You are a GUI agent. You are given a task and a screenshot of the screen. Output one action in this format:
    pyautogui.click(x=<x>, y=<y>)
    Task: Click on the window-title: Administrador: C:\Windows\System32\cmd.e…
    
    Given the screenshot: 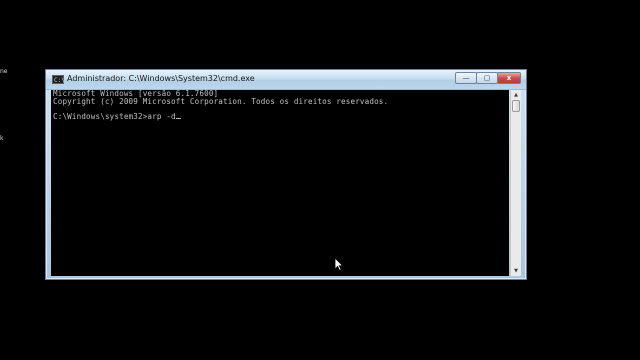 What is the action you would take?
    pyautogui.click(x=161, y=78)
    